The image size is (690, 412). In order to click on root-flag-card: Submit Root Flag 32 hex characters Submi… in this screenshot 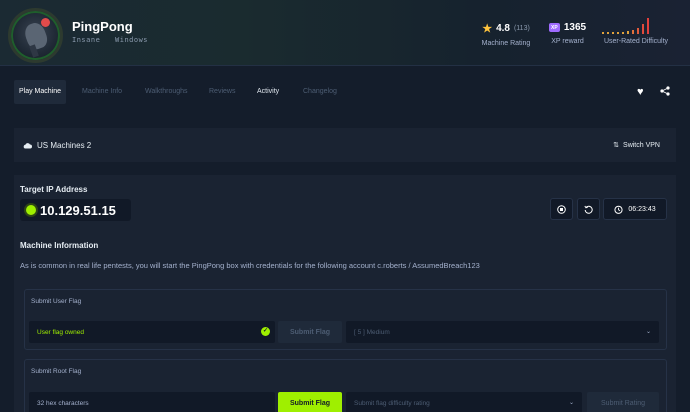, I will do `click(345, 385)`.